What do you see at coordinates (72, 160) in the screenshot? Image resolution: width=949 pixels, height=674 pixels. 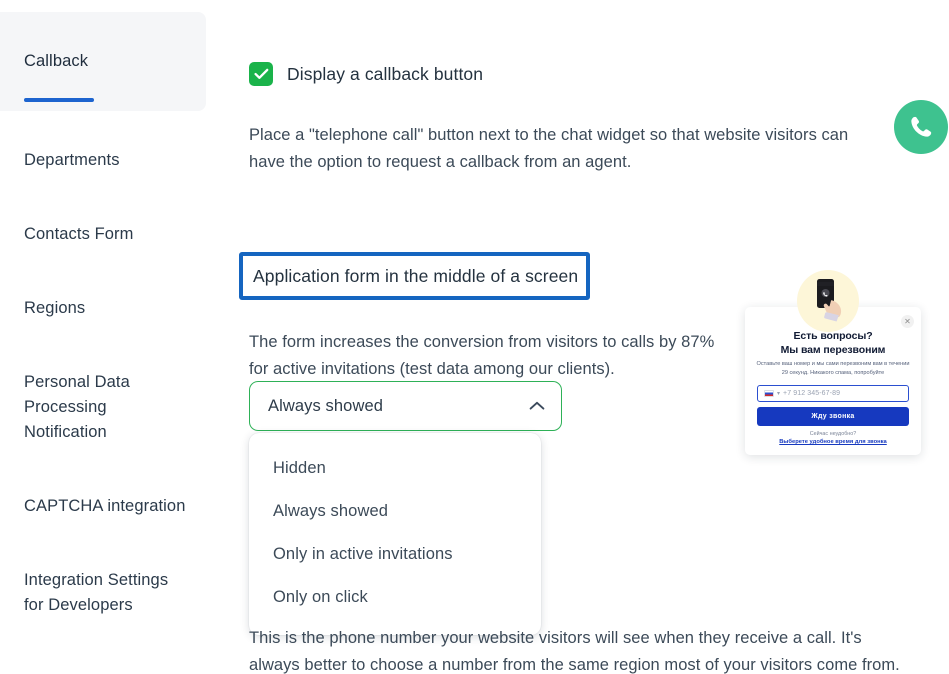 I see `sidebar-item-label: Departments` at bounding box center [72, 160].